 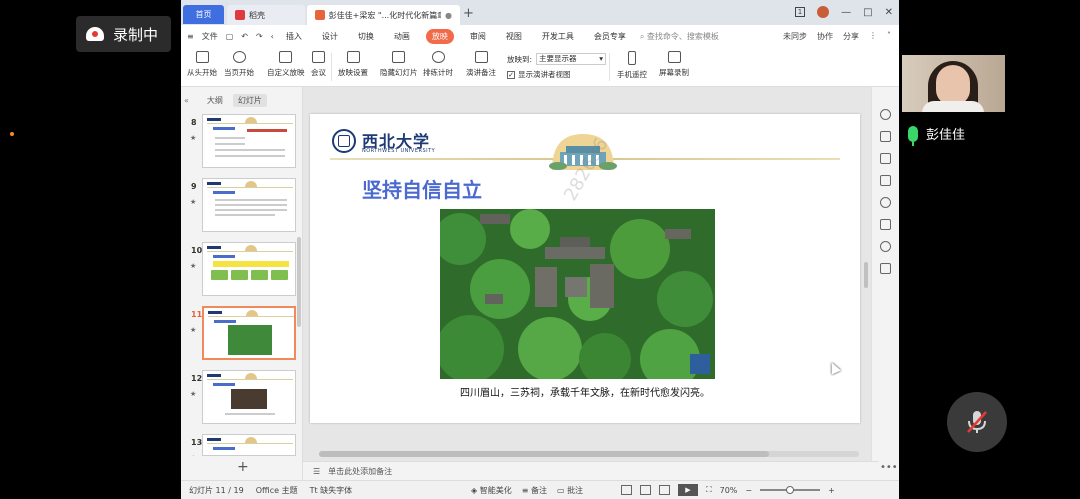 What do you see at coordinates (889, 12) in the screenshot?
I see `close-button: ✕` at bounding box center [889, 12].